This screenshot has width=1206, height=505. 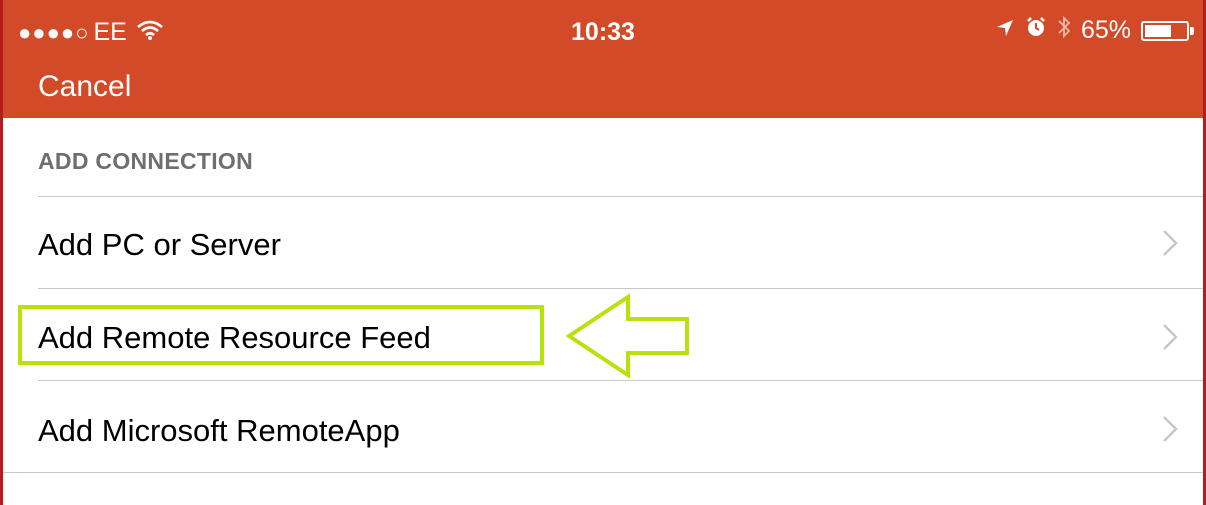 I want to click on status-bar: ●●●●○ EE 10:33 65%, so click(x=603, y=30).